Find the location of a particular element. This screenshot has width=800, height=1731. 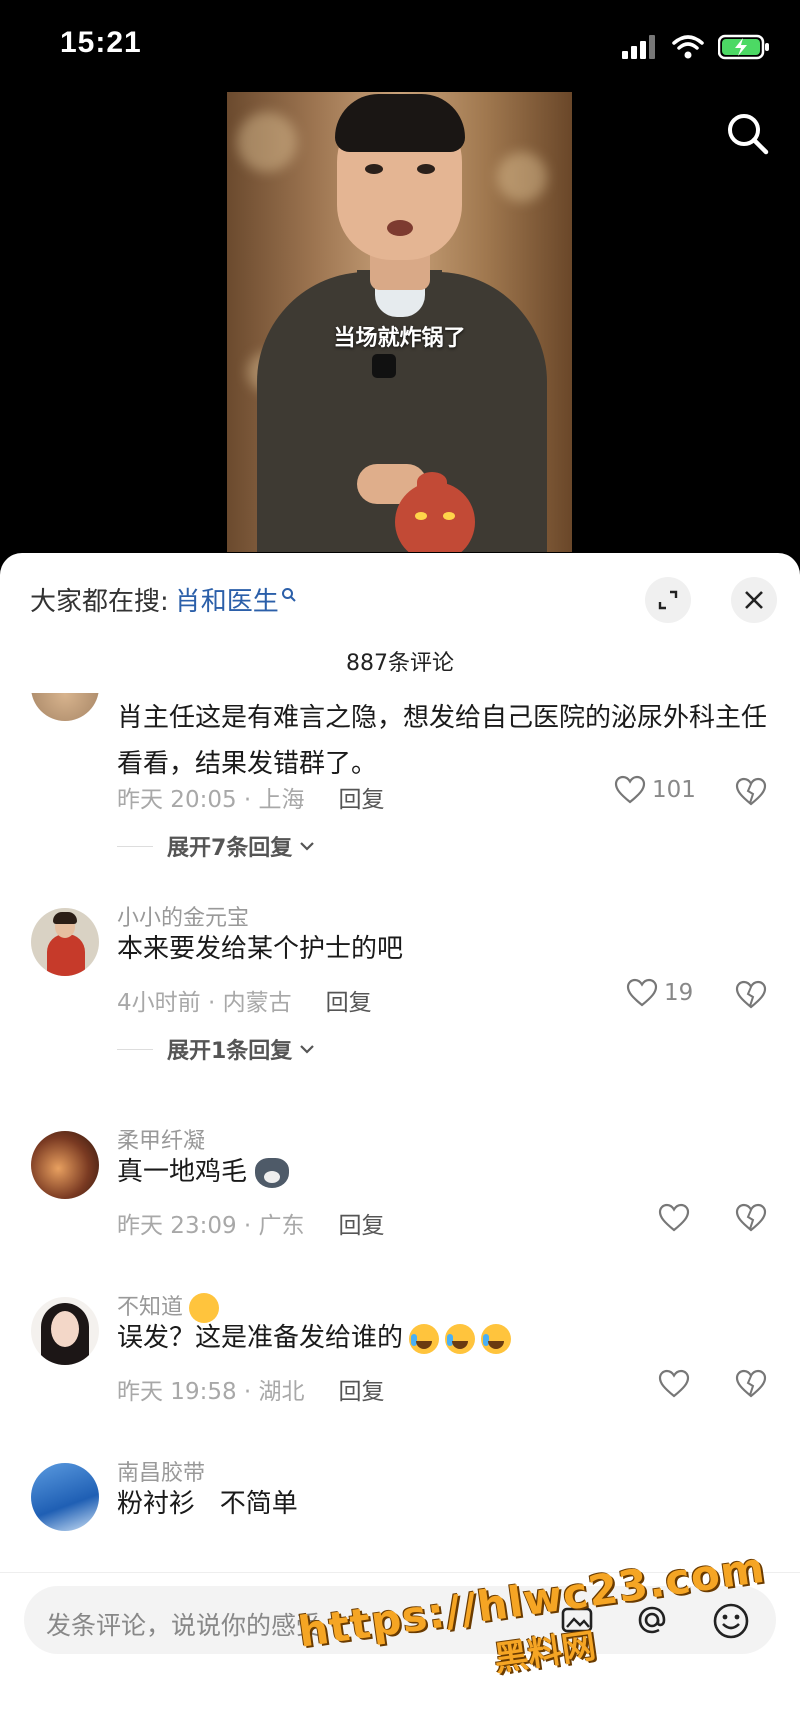

status-icons is located at coordinates (696, 47).